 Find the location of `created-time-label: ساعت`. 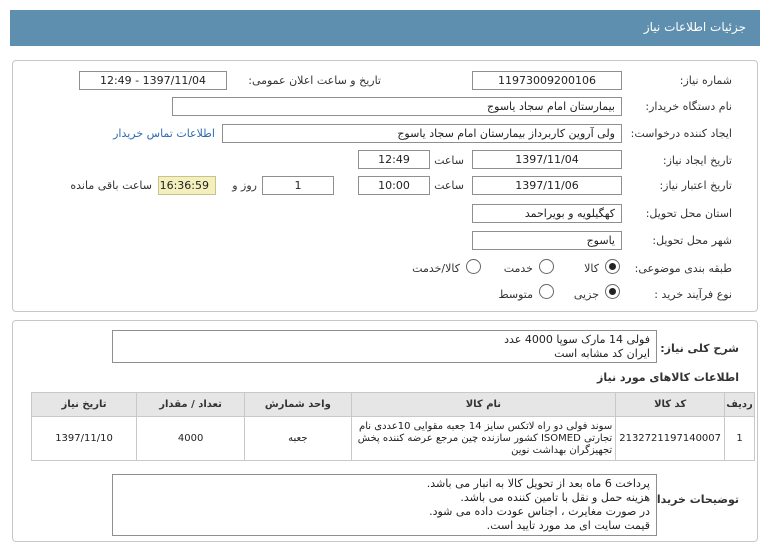

created-time-label: ساعت is located at coordinates (449, 160).